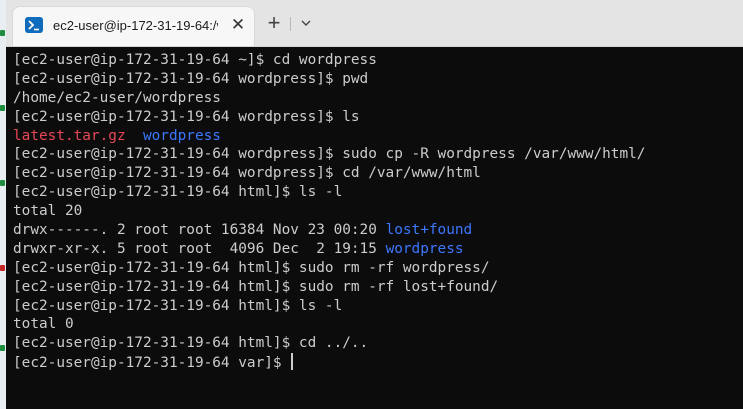 Image resolution: width=743 pixels, height=409 pixels. What do you see at coordinates (374, 23) in the screenshot?
I see `tab-bar: ec2-user@ip-172-31-19-64:/var ✕ +` at bounding box center [374, 23].